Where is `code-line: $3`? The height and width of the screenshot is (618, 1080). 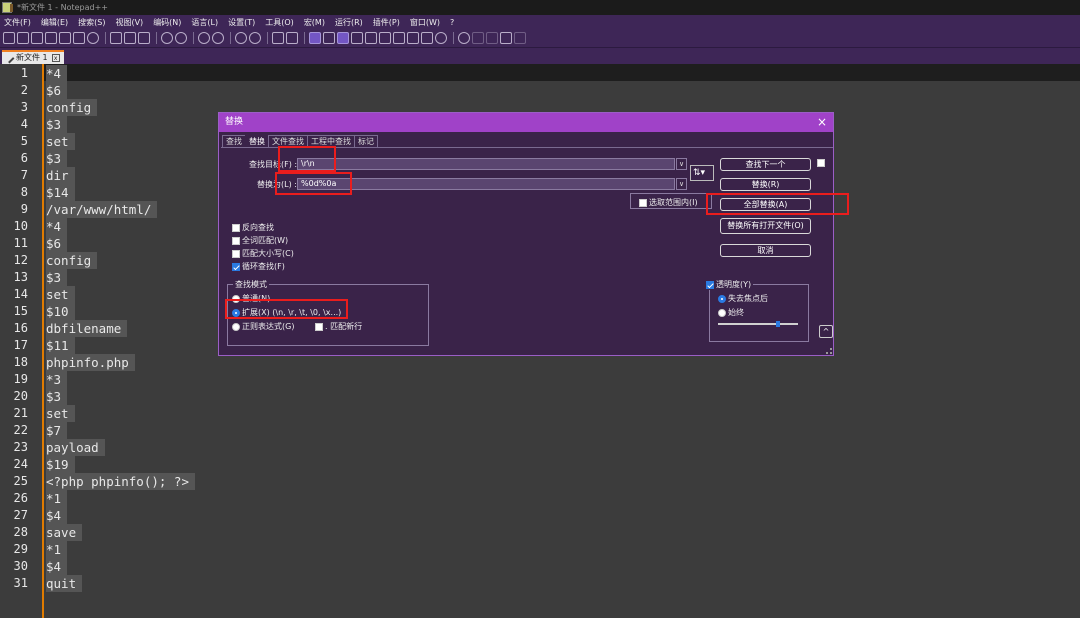
code-line: $3 is located at coordinates (57, 396).